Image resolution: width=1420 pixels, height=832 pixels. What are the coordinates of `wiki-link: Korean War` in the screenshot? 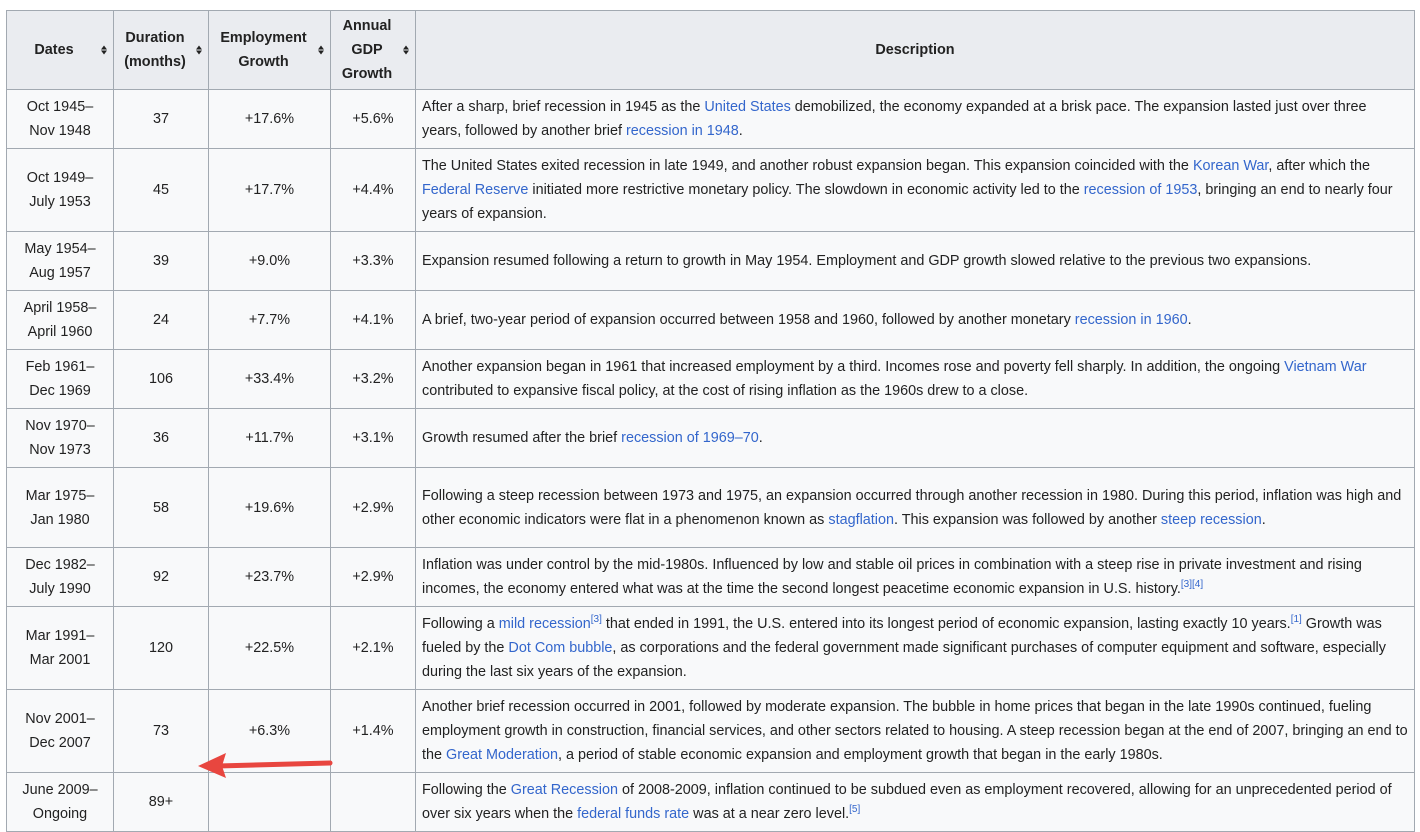 It's located at (1230, 166).